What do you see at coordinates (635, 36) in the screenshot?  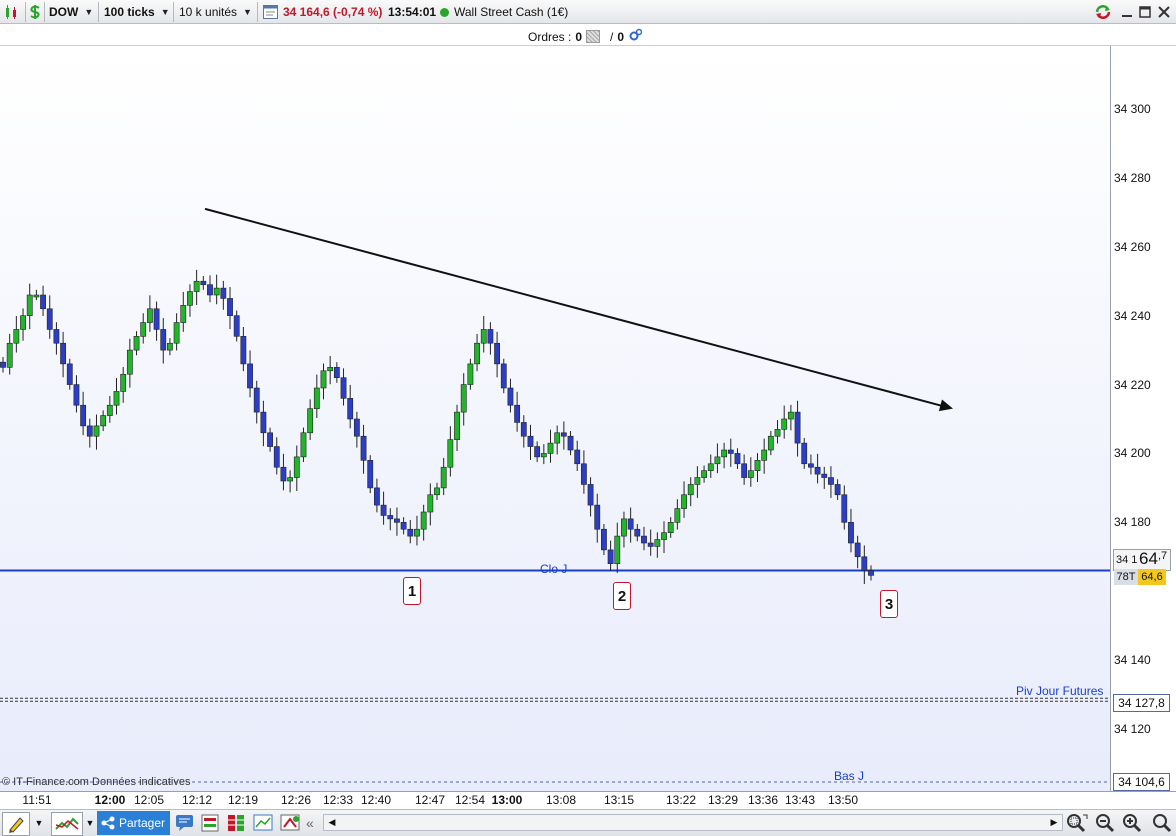 I see `gear-icon` at bounding box center [635, 36].